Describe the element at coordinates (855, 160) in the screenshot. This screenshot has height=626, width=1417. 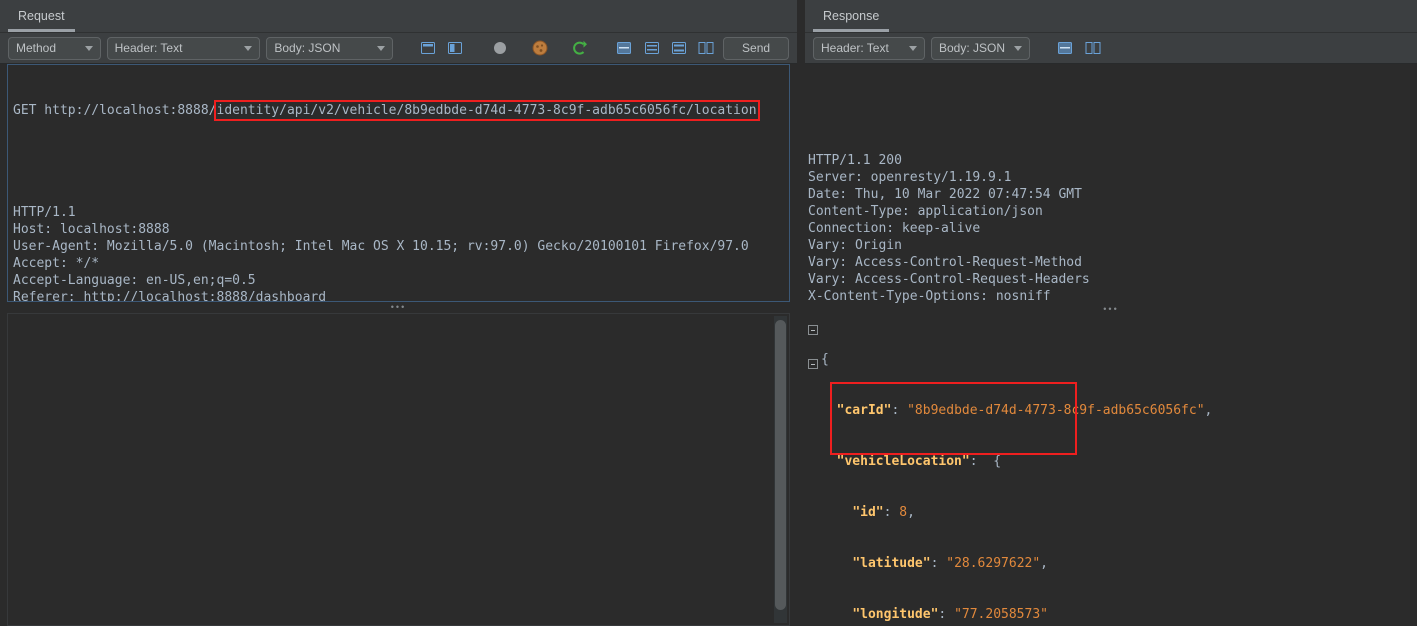
I see `response-header-line: HTTP/1.1 200` at that location.